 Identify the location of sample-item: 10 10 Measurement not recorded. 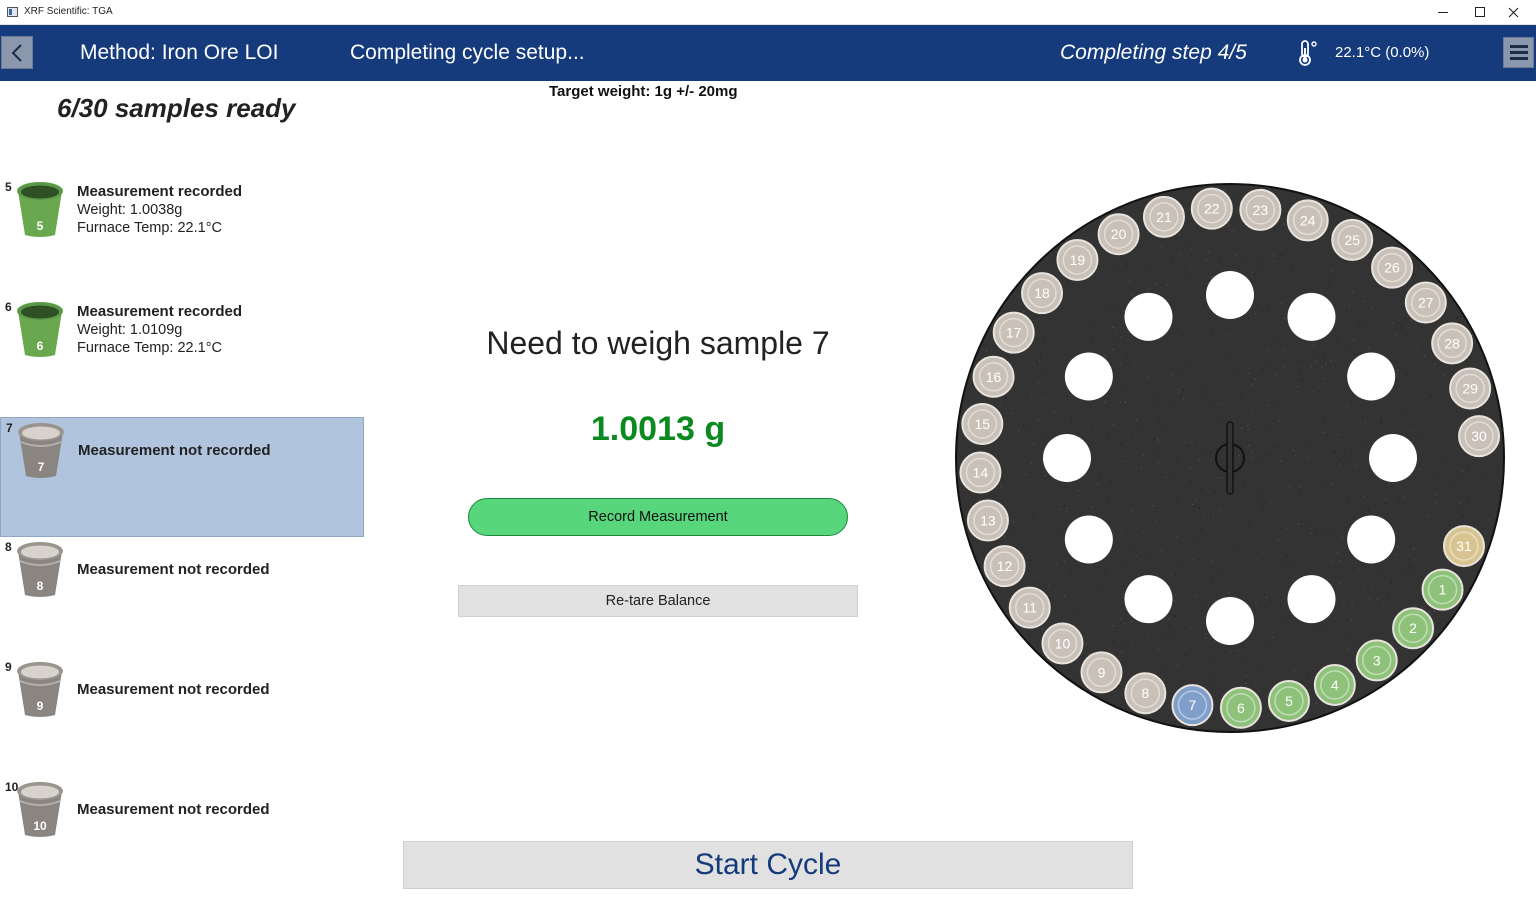
(182, 837).